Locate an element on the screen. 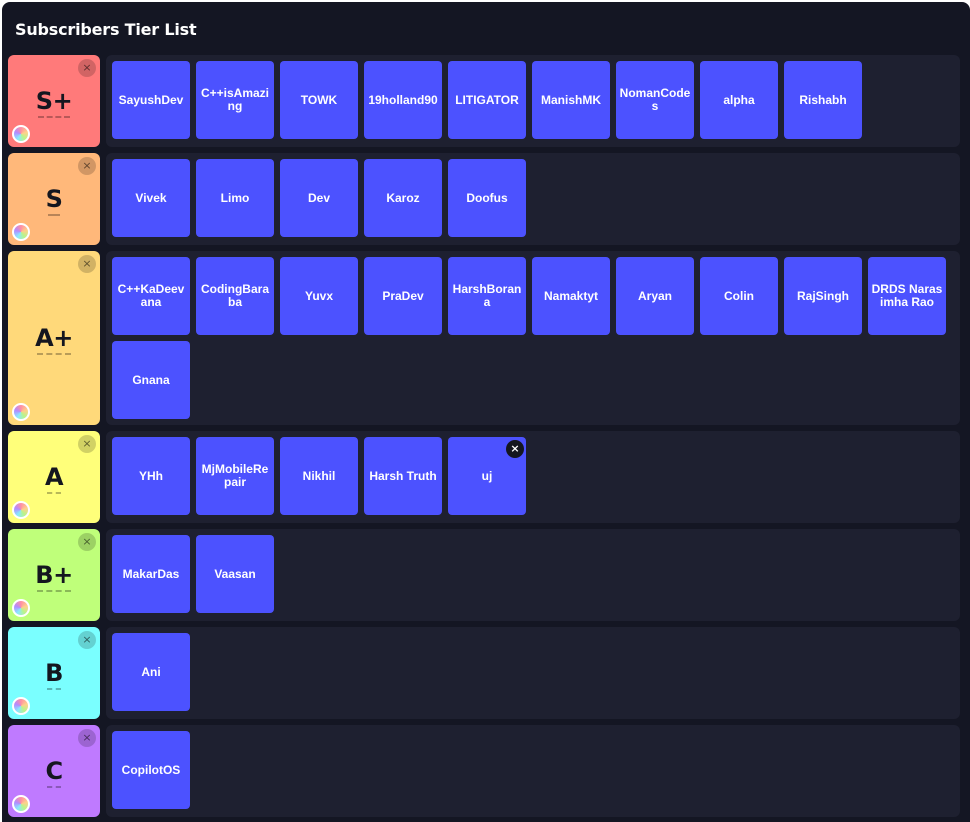 The width and height of the screenshot is (970, 822). tier-item-card: 19holland90 is located at coordinates (403, 100).